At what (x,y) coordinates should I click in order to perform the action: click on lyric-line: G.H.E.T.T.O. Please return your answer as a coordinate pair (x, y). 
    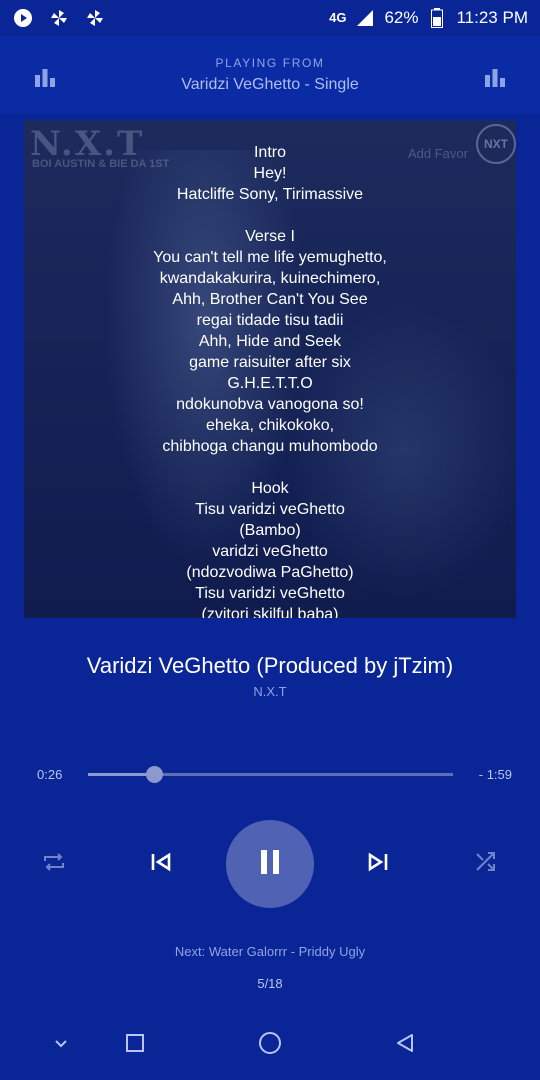
    Looking at the image, I should click on (270, 383).